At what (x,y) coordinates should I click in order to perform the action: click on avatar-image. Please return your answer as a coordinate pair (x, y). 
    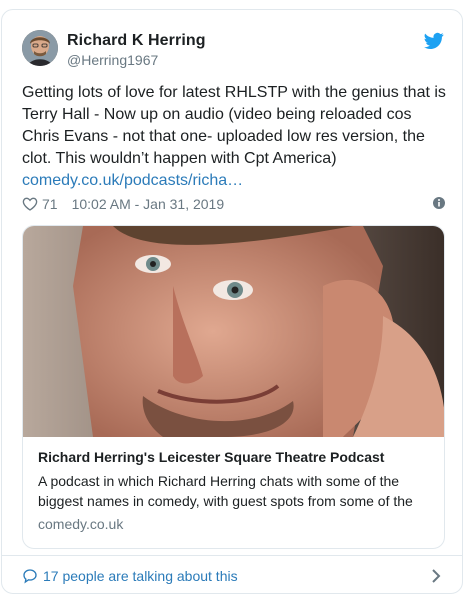
    Looking at the image, I should click on (40, 48).